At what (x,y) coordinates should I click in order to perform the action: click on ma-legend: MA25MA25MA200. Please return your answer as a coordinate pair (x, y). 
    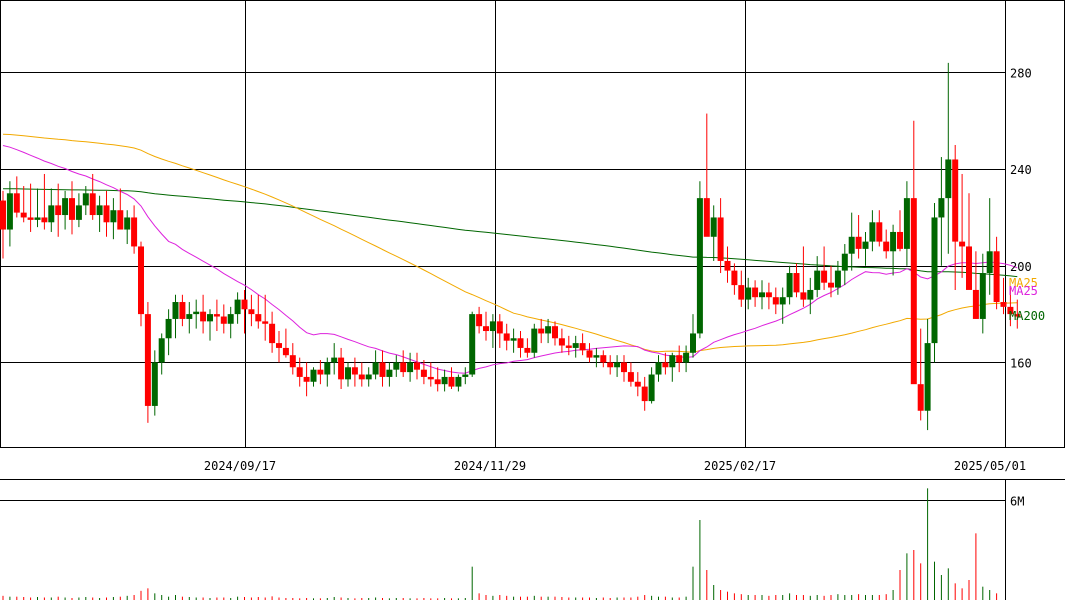
    Looking at the image, I should click on (1027, 299).